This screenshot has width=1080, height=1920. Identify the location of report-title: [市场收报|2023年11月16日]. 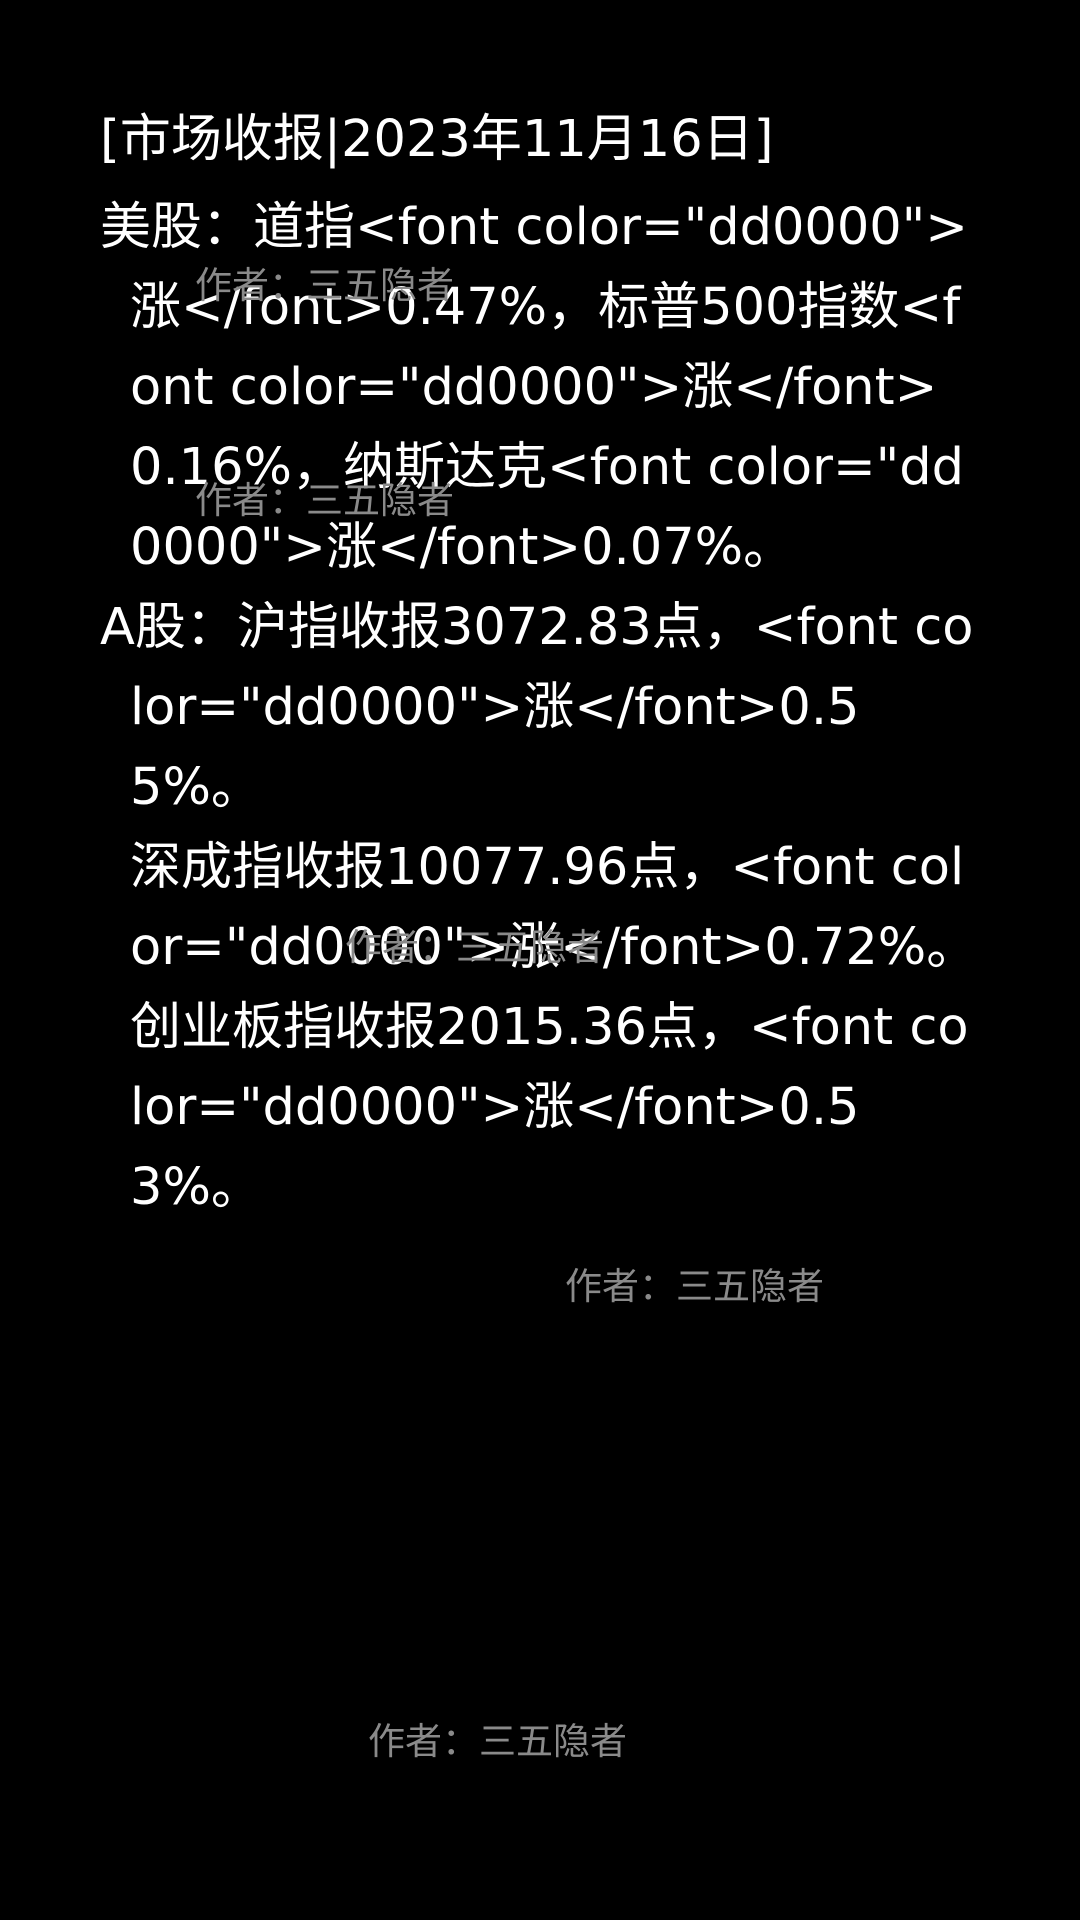
(437, 139).